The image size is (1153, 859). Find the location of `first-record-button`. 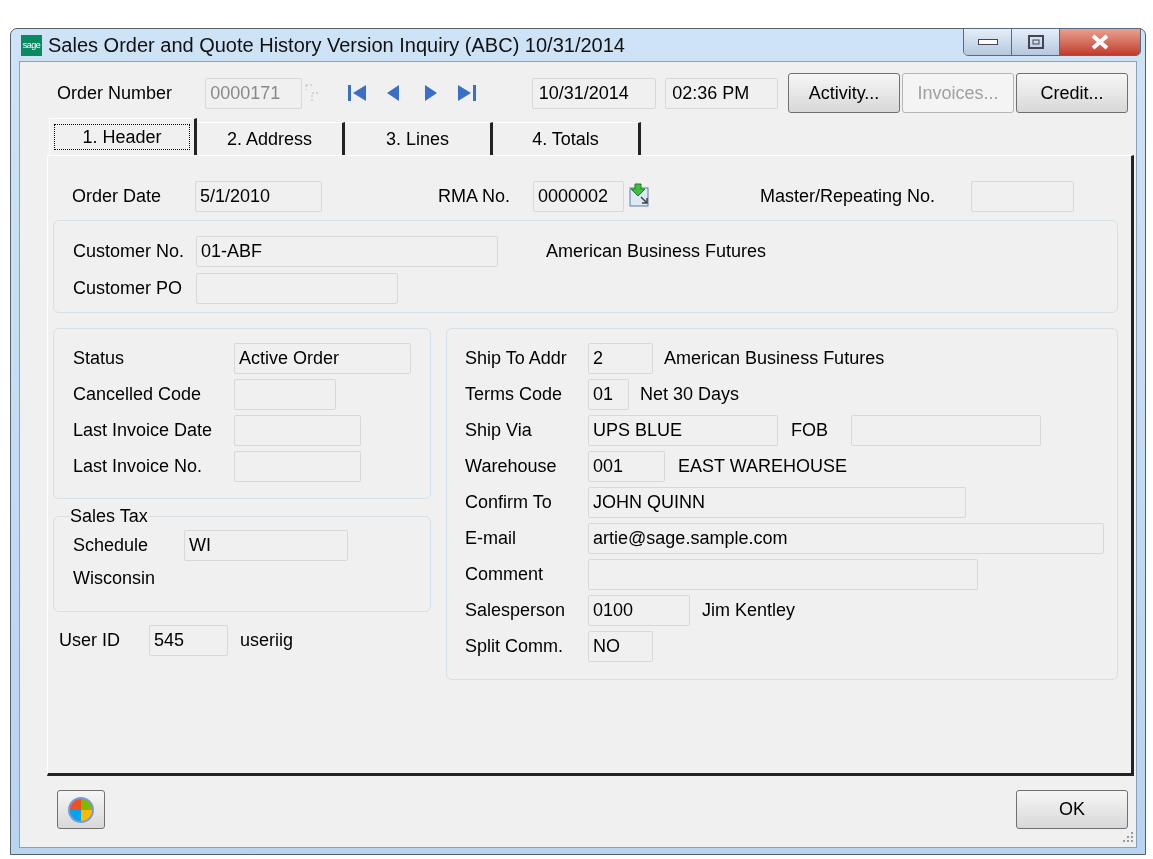

first-record-button is located at coordinates (356, 93).